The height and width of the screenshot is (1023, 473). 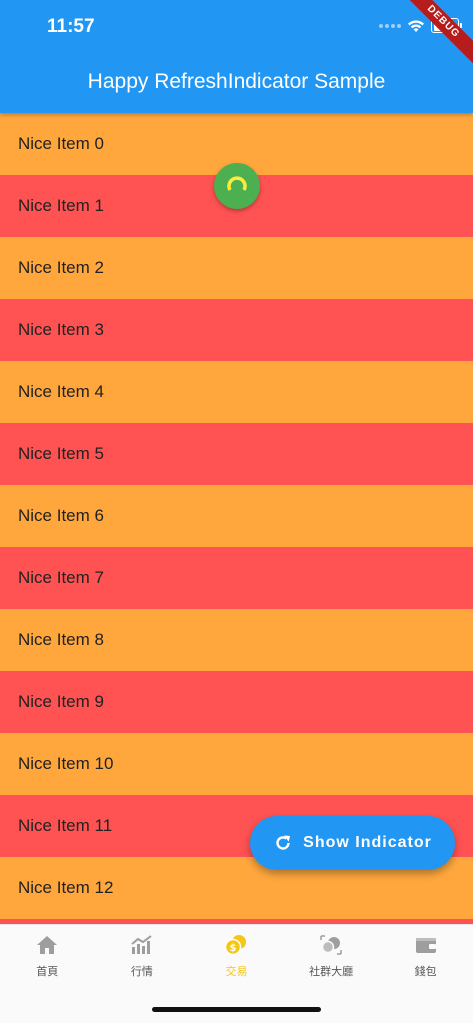 What do you see at coordinates (236, 764) in the screenshot?
I see `list-item: Nice Item 10` at bounding box center [236, 764].